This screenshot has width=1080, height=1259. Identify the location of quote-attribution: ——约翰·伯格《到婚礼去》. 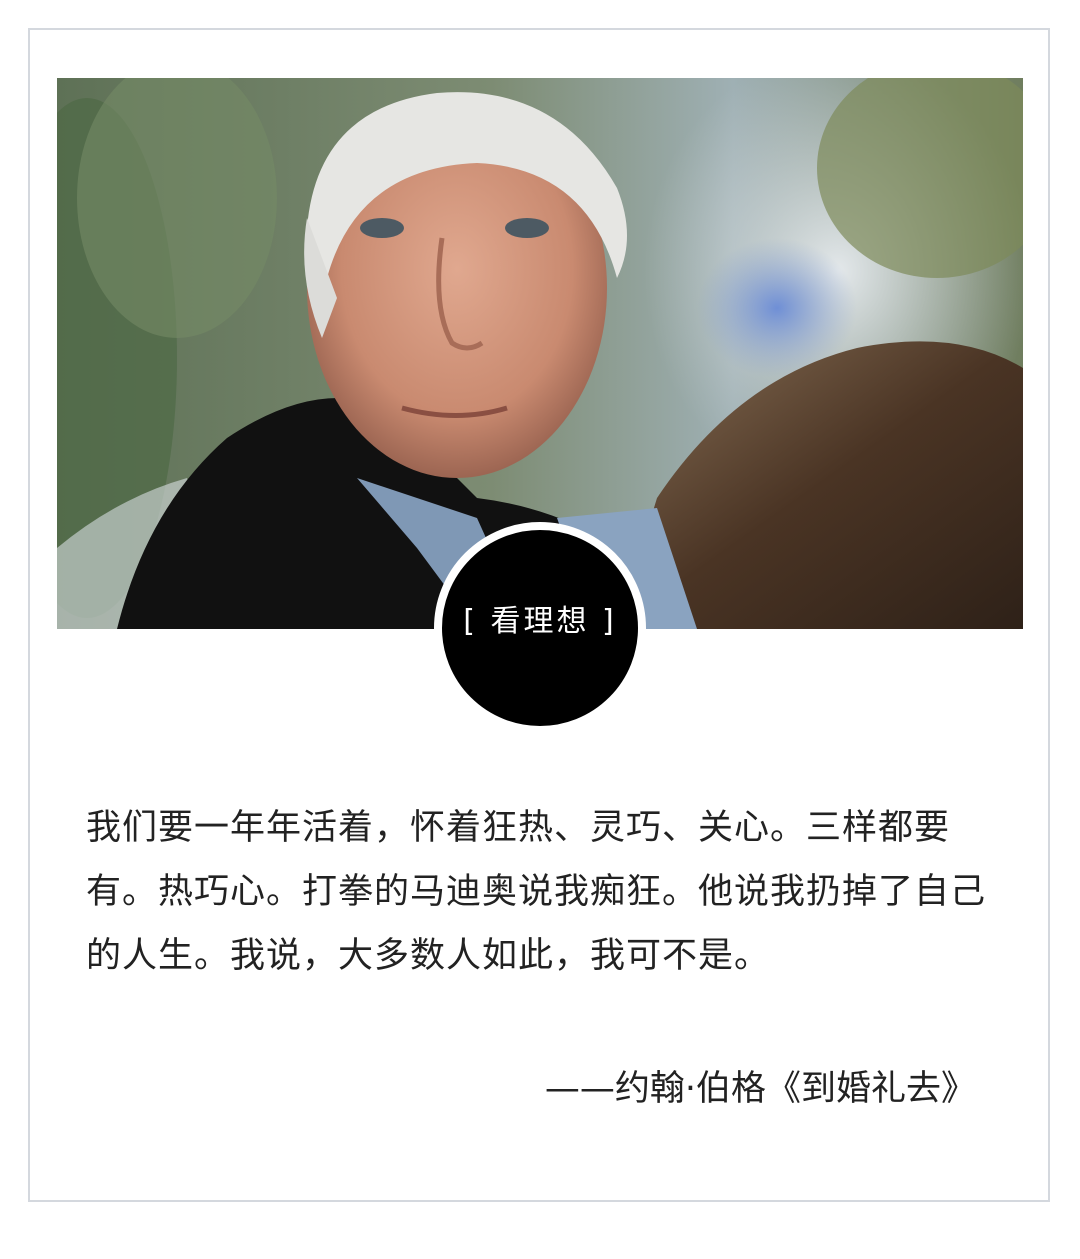
(760, 1089).